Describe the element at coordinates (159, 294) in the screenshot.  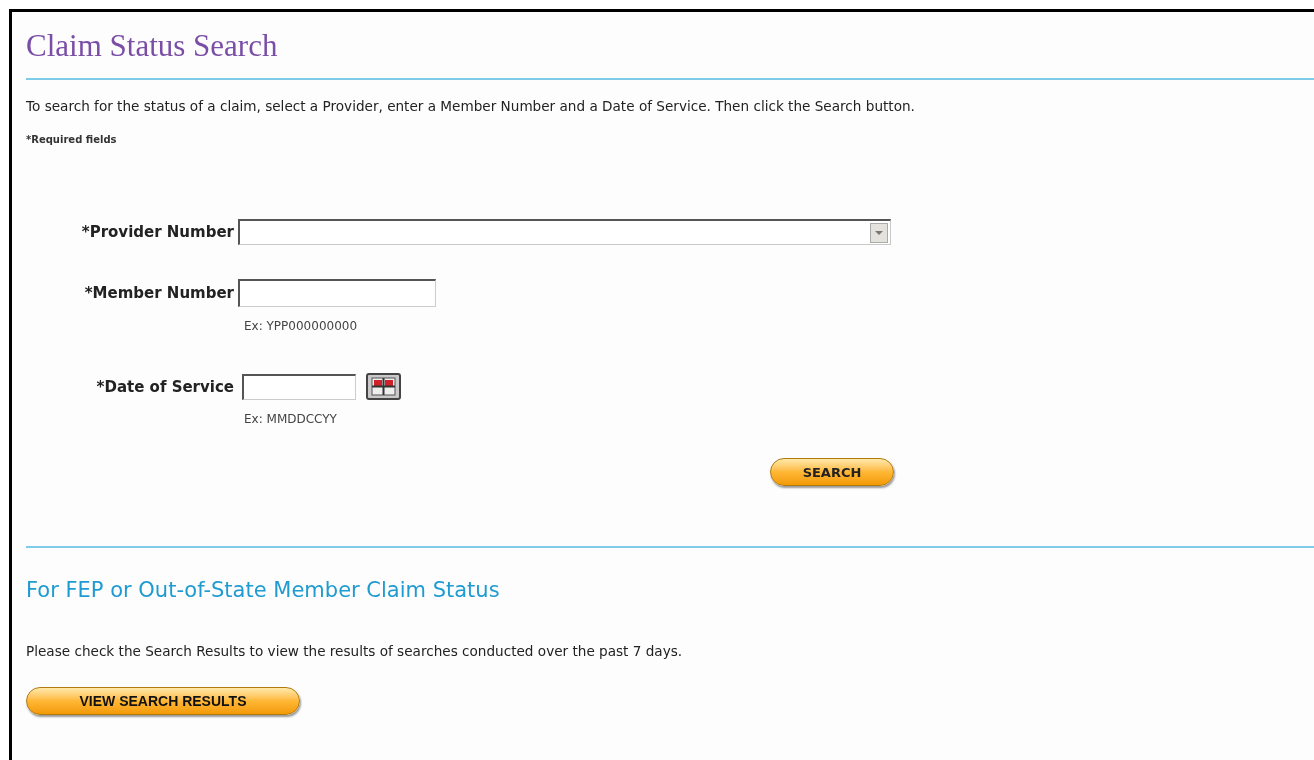
I see `field-label: *Member Number` at that location.